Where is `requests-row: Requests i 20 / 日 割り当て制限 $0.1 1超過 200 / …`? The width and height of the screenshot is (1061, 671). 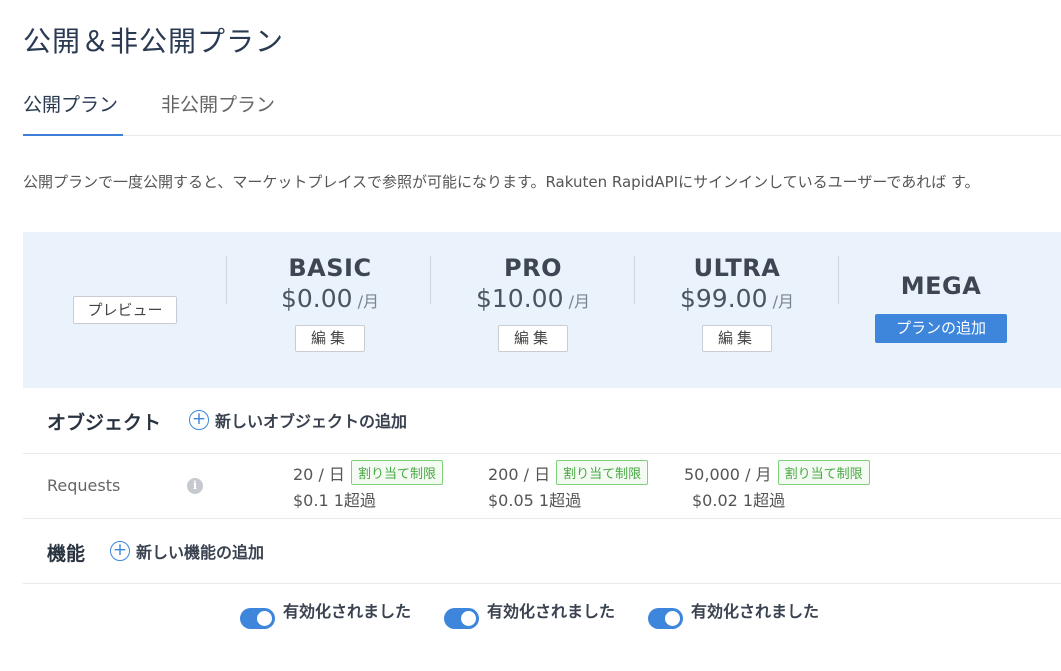 requests-row: Requests i 20 / 日 割り当て制限 $0.1 1超過 200 / … is located at coordinates (542, 486).